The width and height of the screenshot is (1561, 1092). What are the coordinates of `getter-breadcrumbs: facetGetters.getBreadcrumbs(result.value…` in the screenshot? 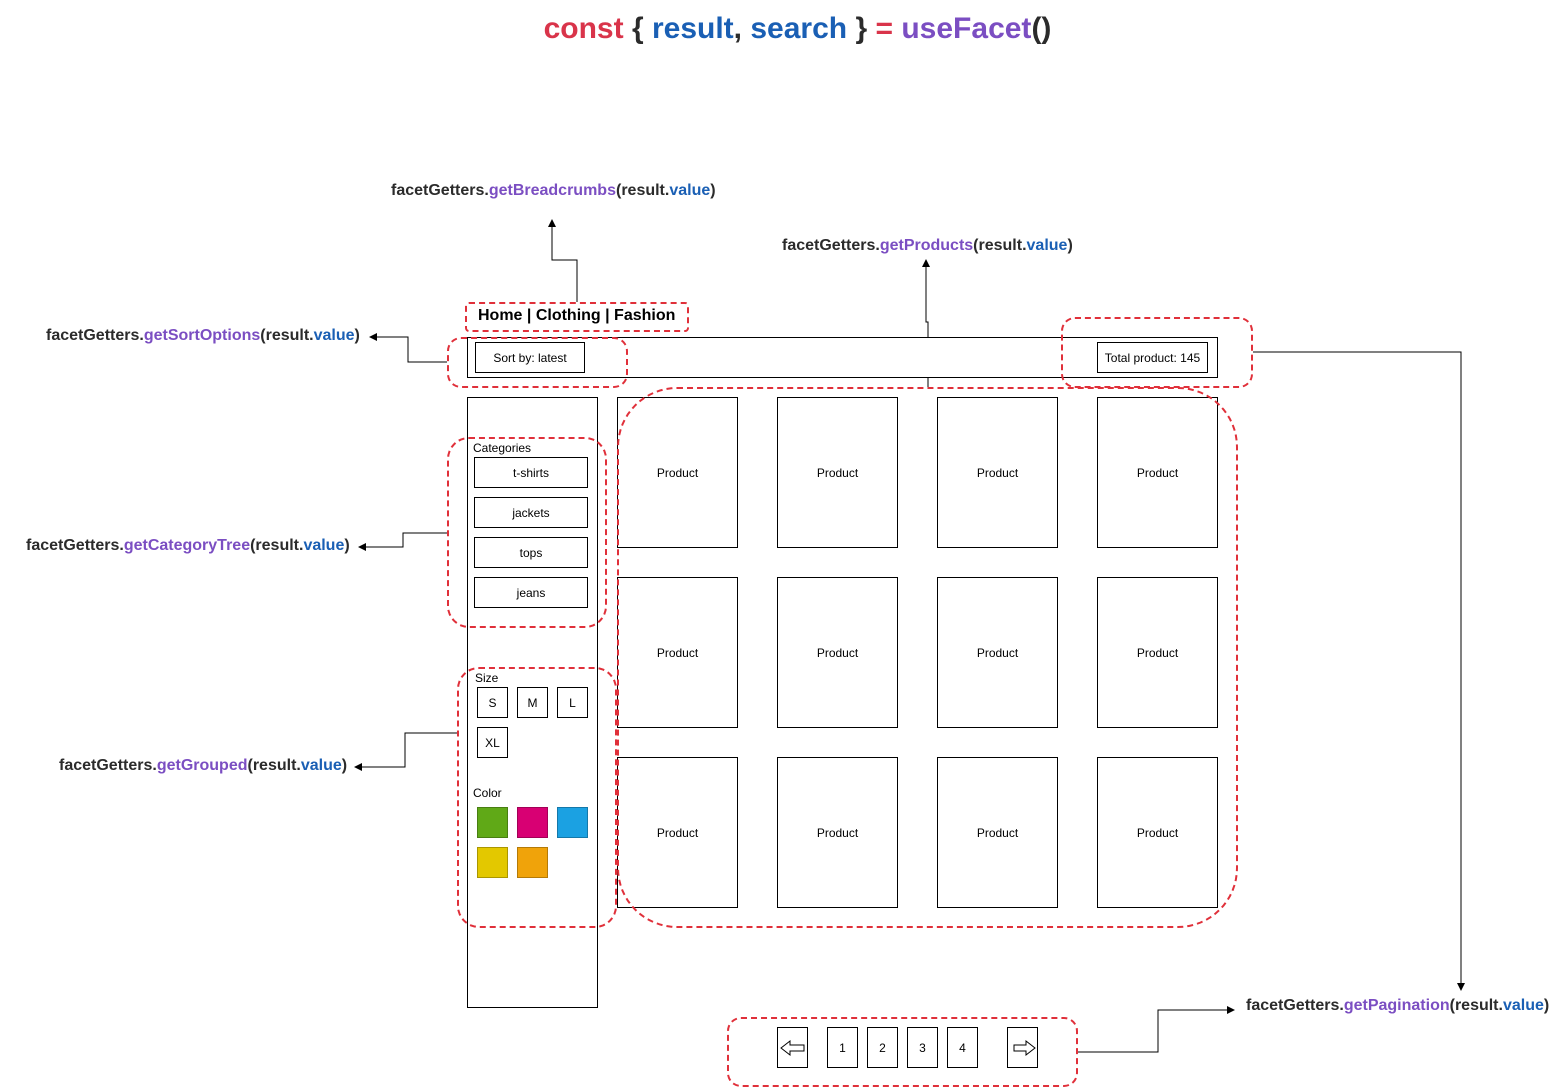 It's located at (553, 191).